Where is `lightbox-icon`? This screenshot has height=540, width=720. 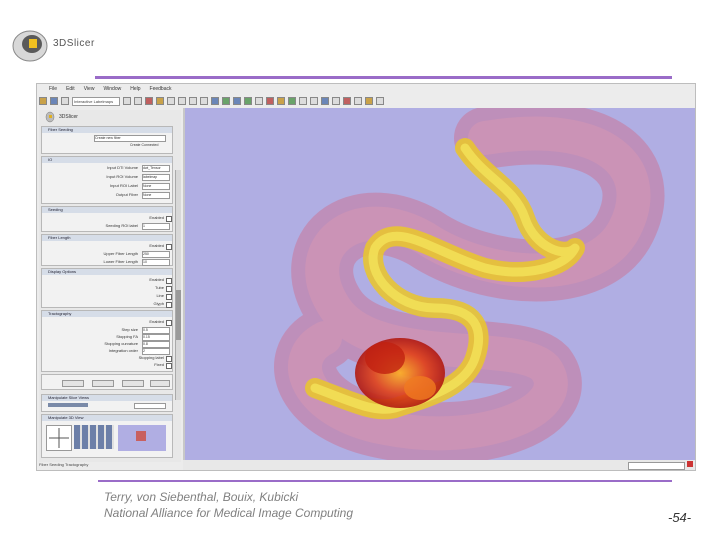
lightbox-icon is located at coordinates (380, 101).